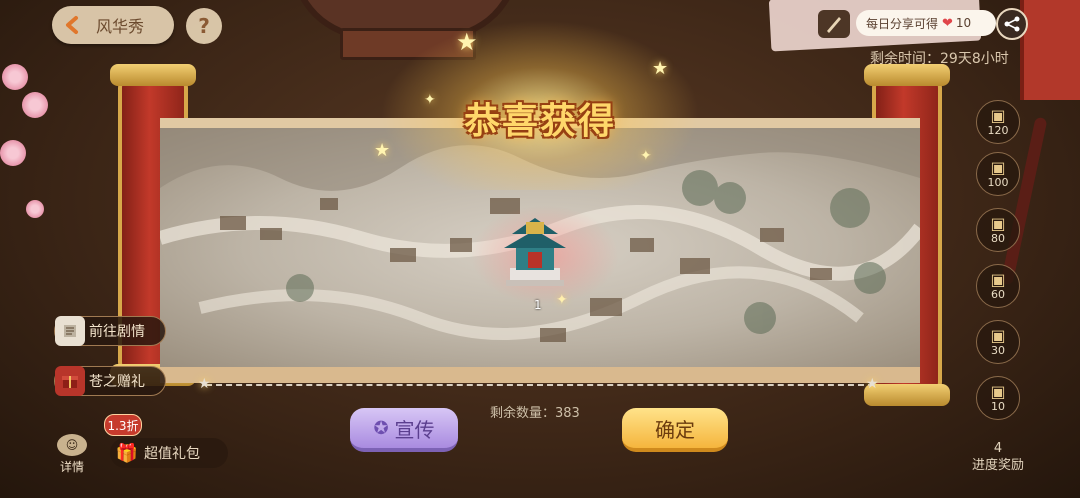  Describe the element at coordinates (70, 381) in the screenshot. I see `gift-box-icon` at that location.